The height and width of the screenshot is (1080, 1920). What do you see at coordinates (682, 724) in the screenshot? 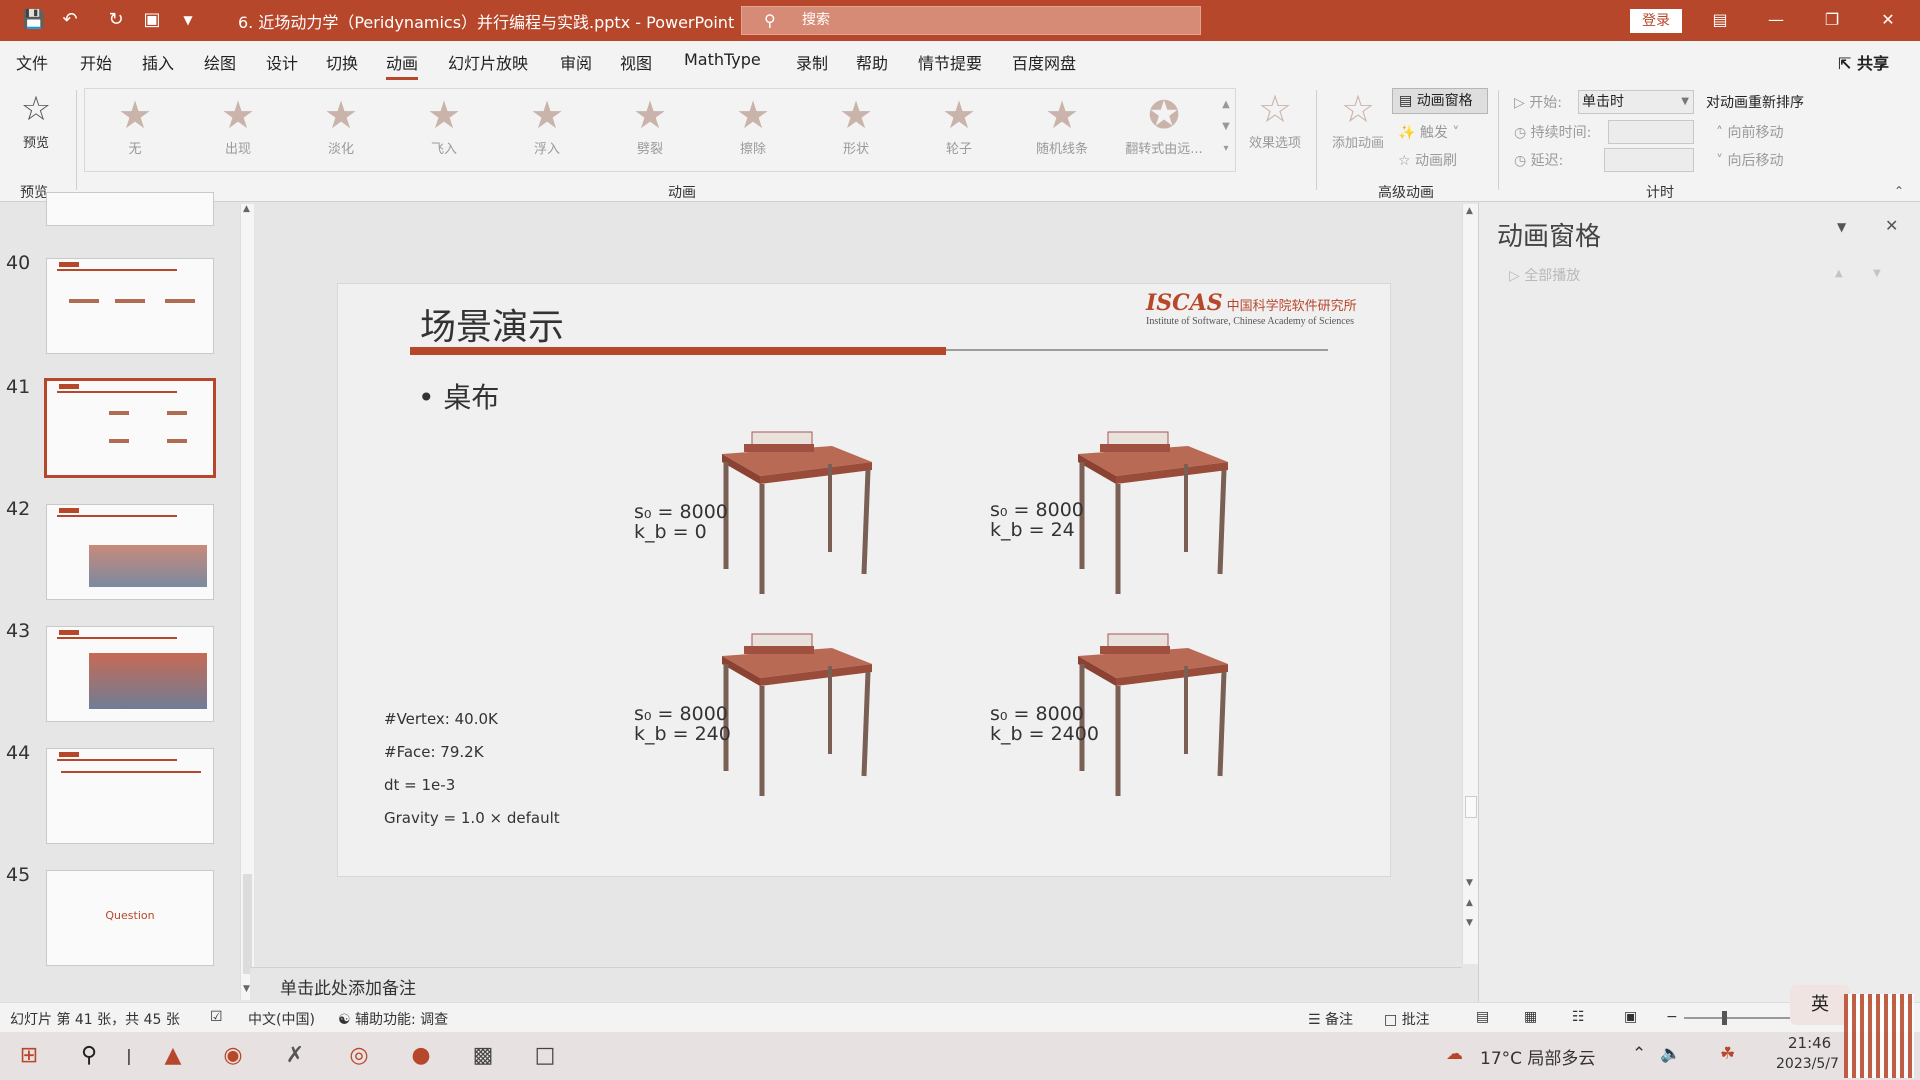
I see `param-label: s₀ = 8000 k_b = 240` at bounding box center [682, 724].